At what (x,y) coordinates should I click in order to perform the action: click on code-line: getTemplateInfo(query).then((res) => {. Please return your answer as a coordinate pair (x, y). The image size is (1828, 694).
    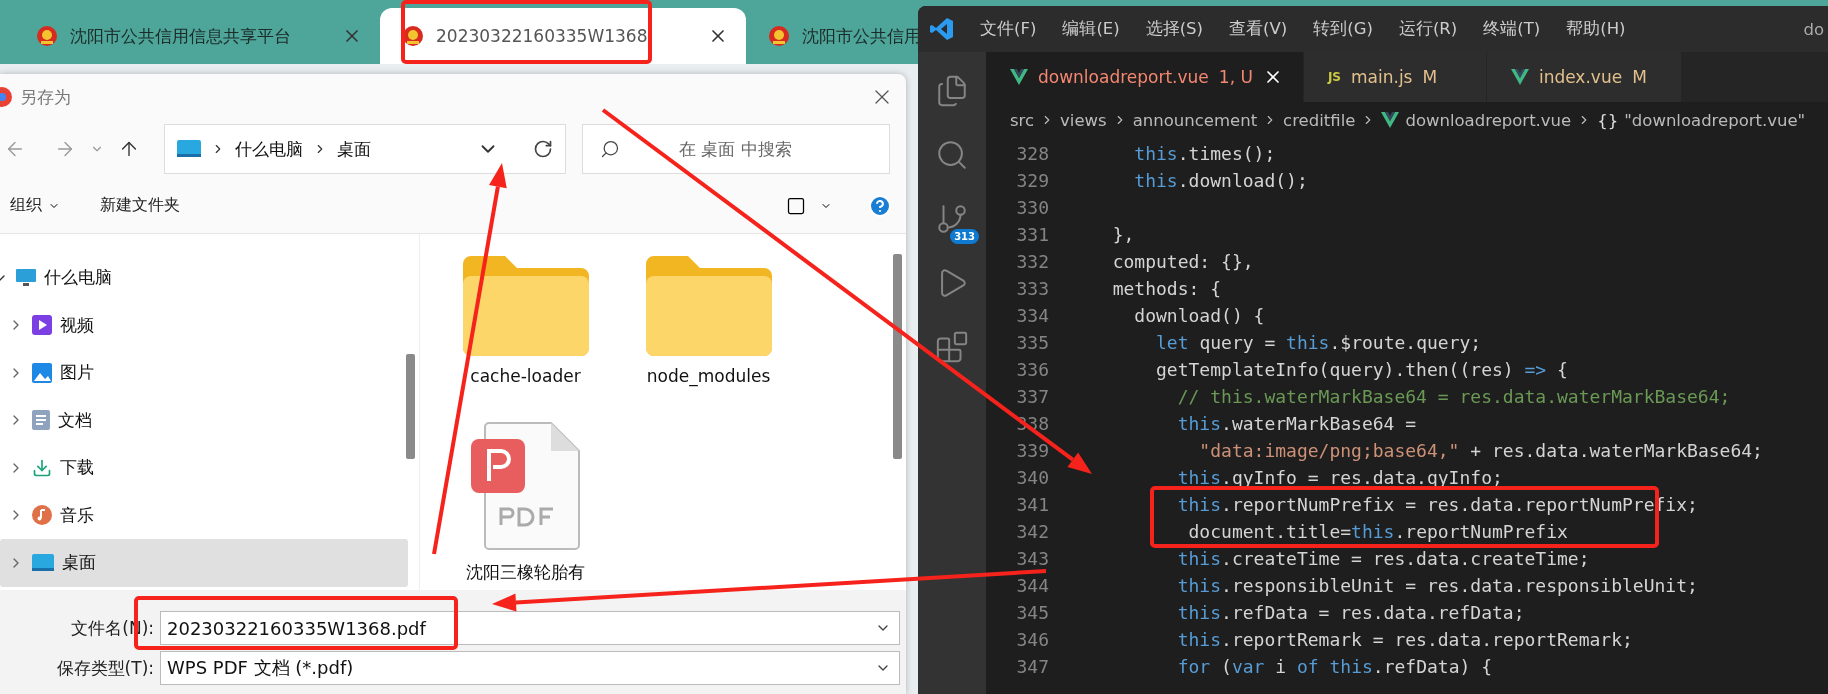
    Looking at the image, I should click on (1361, 369).